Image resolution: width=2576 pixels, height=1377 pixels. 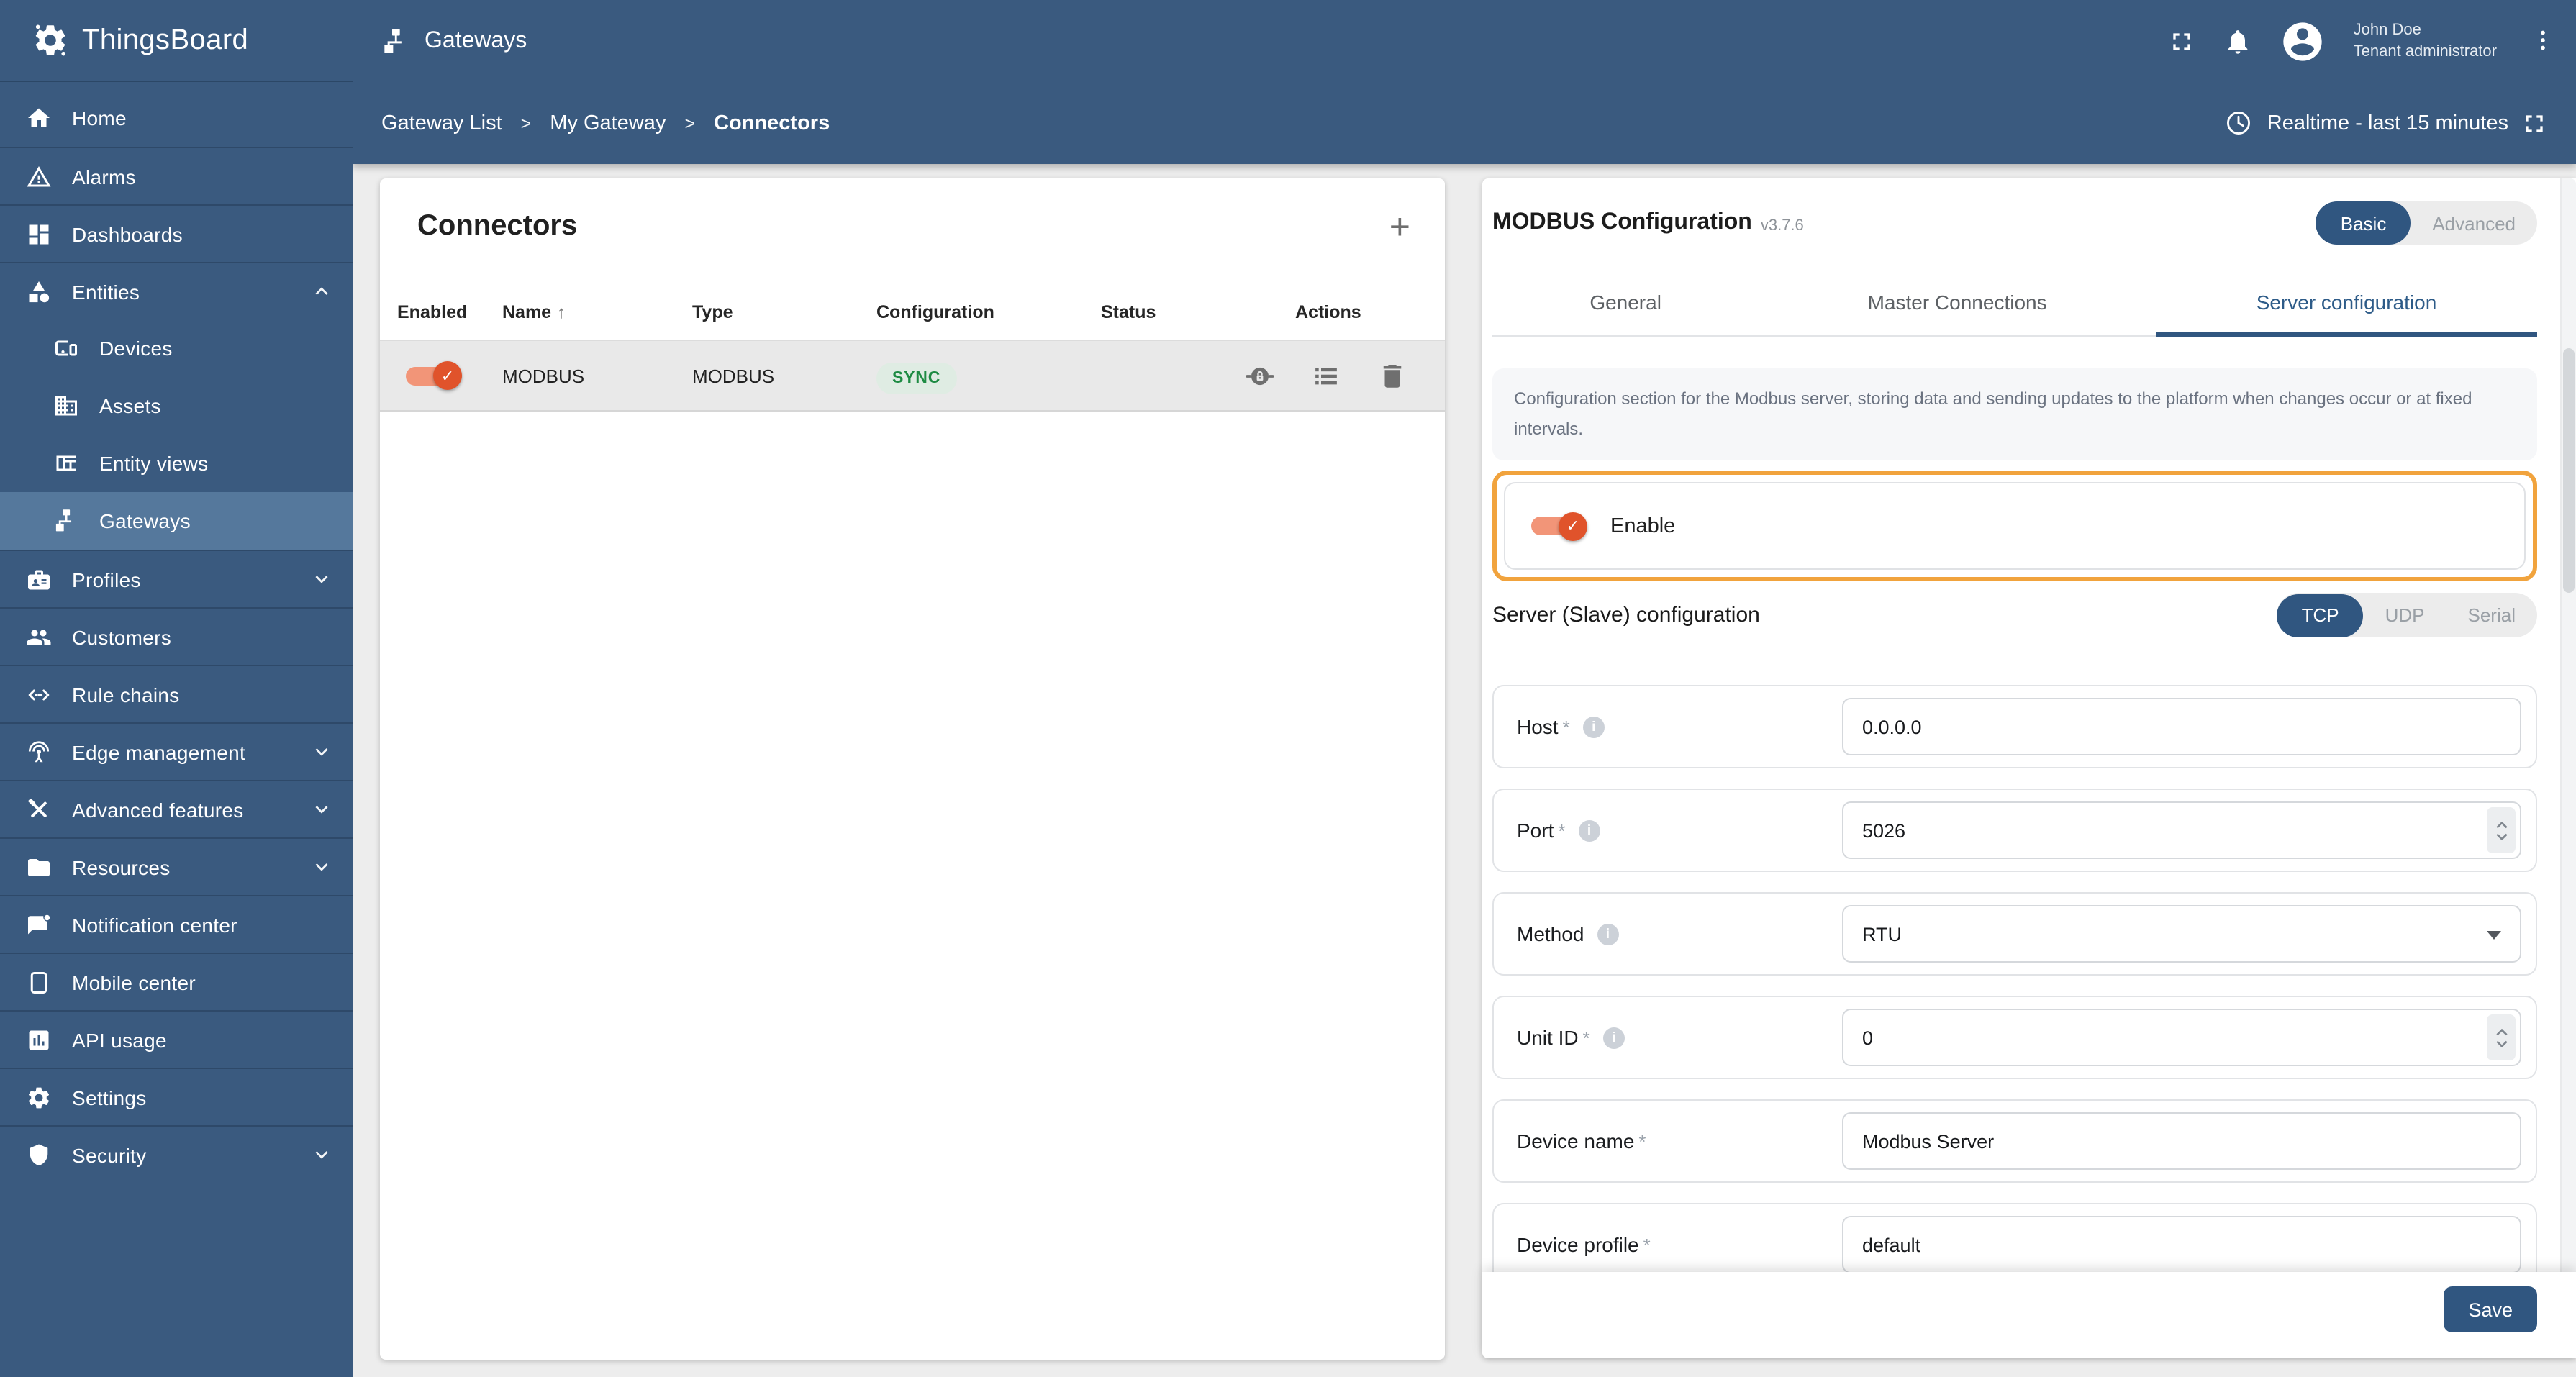 I want to click on device-name-label: Device name, so click(x=1576, y=1141).